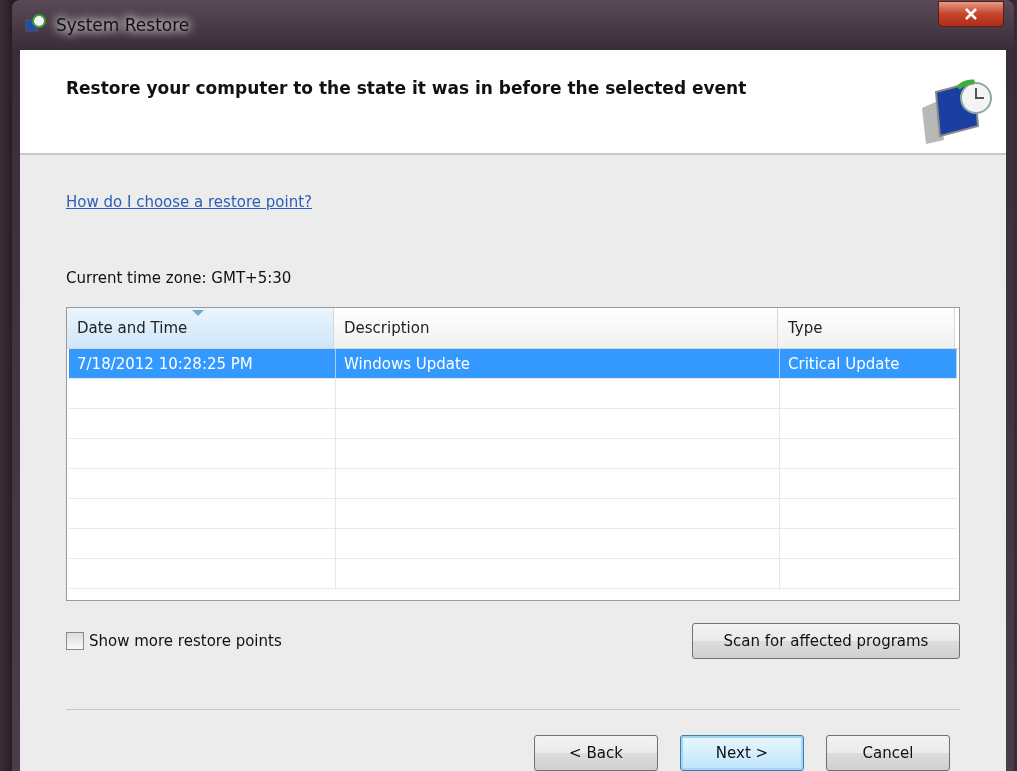  I want to click on close-icon, so click(971, 14).